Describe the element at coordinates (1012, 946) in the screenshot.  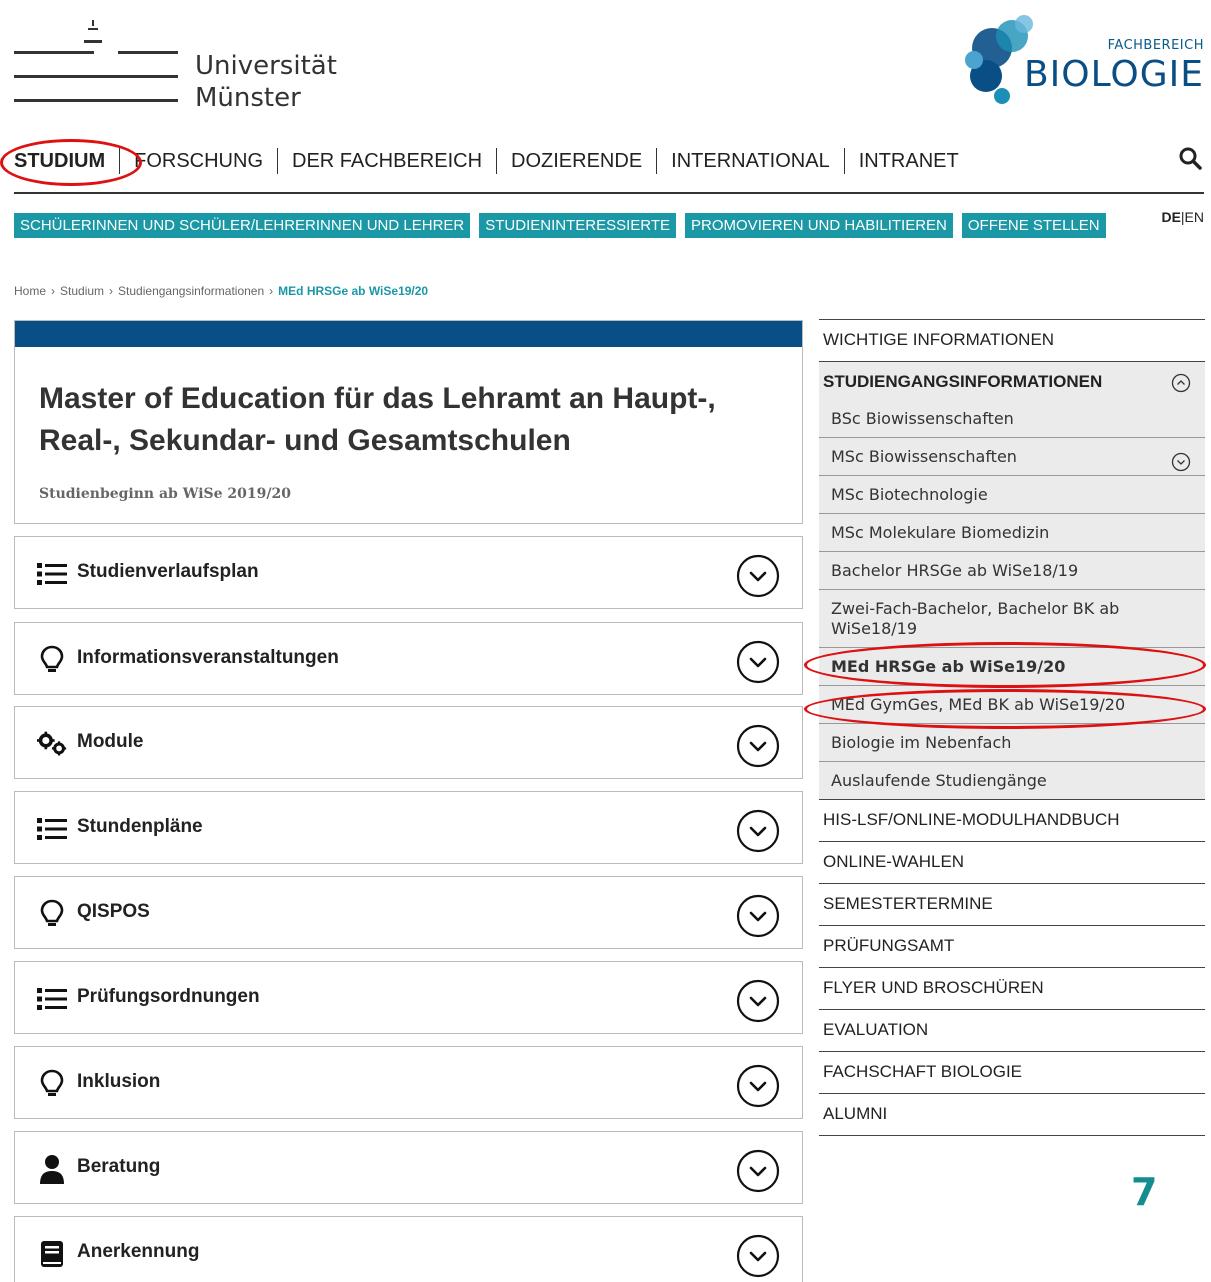
I see `sidebar-item: PRÜFUNGSAMT` at that location.